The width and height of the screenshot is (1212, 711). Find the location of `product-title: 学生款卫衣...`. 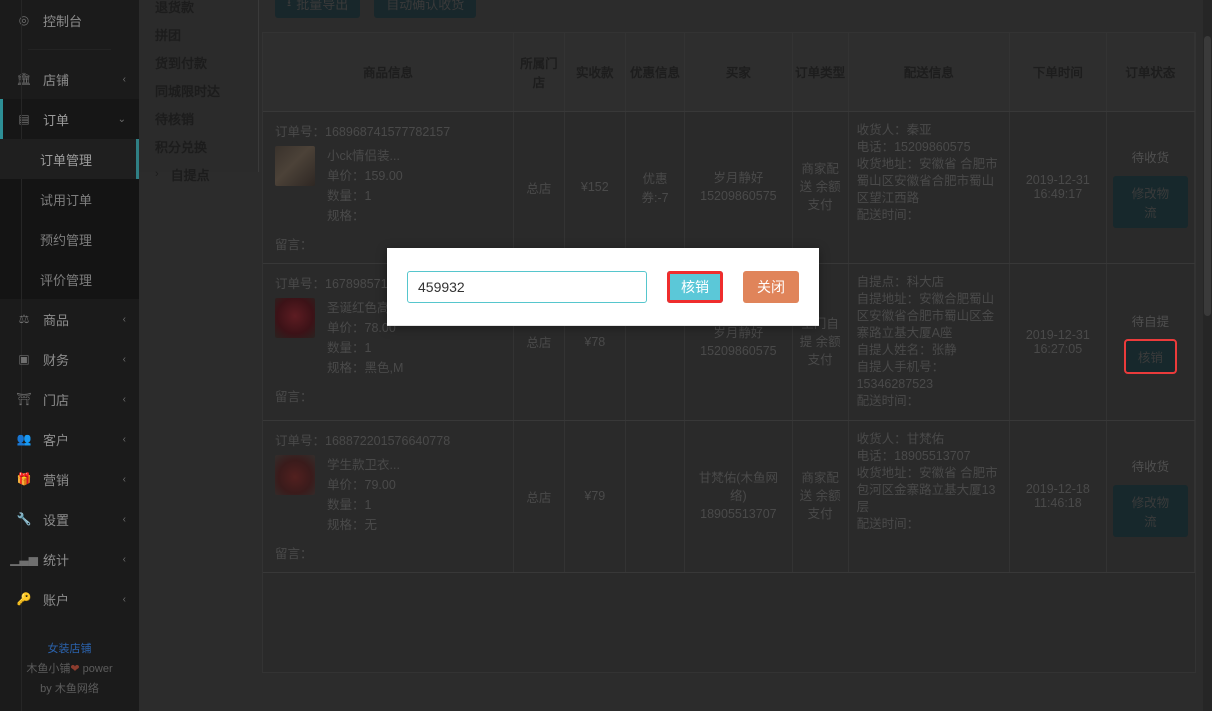

product-title: 学生款卫衣... is located at coordinates (363, 465).